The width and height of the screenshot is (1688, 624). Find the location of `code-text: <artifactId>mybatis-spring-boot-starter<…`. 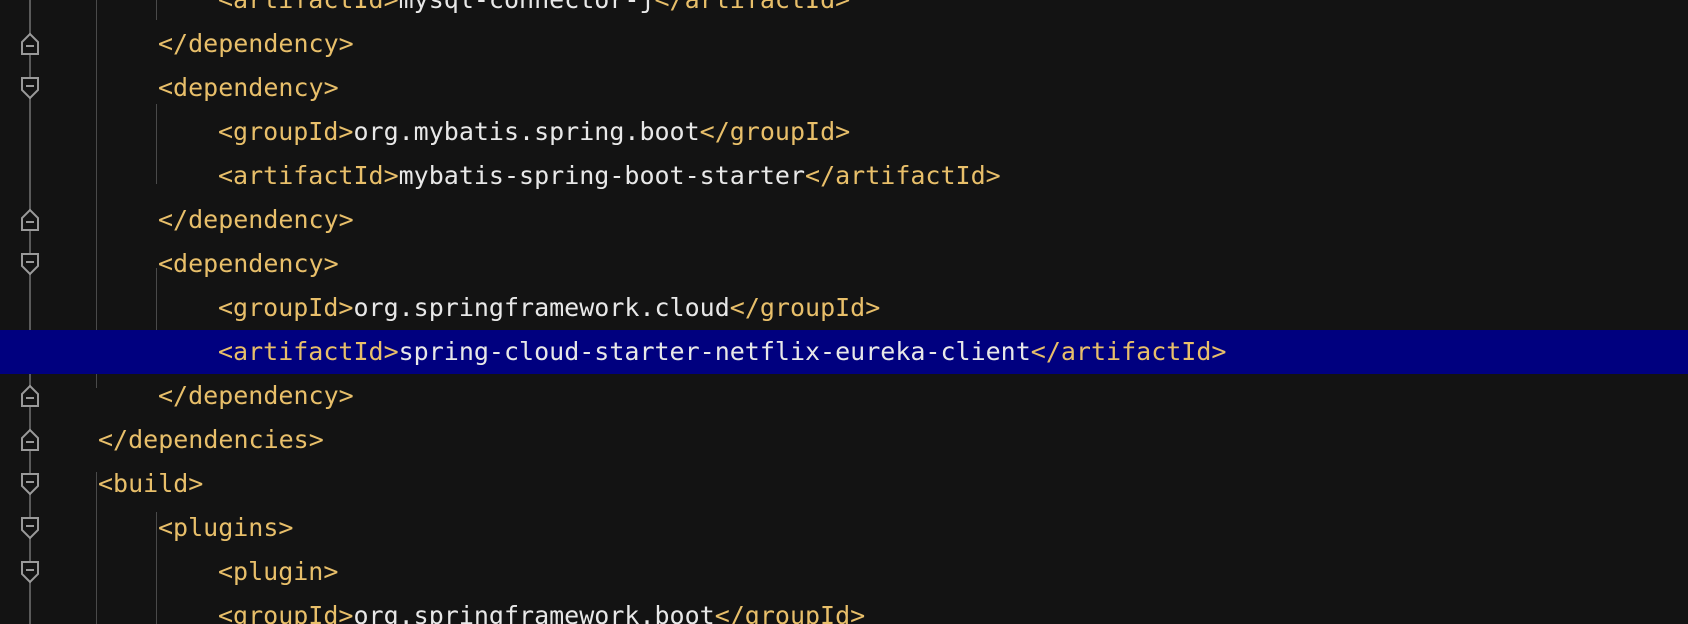

code-text: <artifactId>mybatis-spring-boot-starter<… is located at coordinates (609, 176).